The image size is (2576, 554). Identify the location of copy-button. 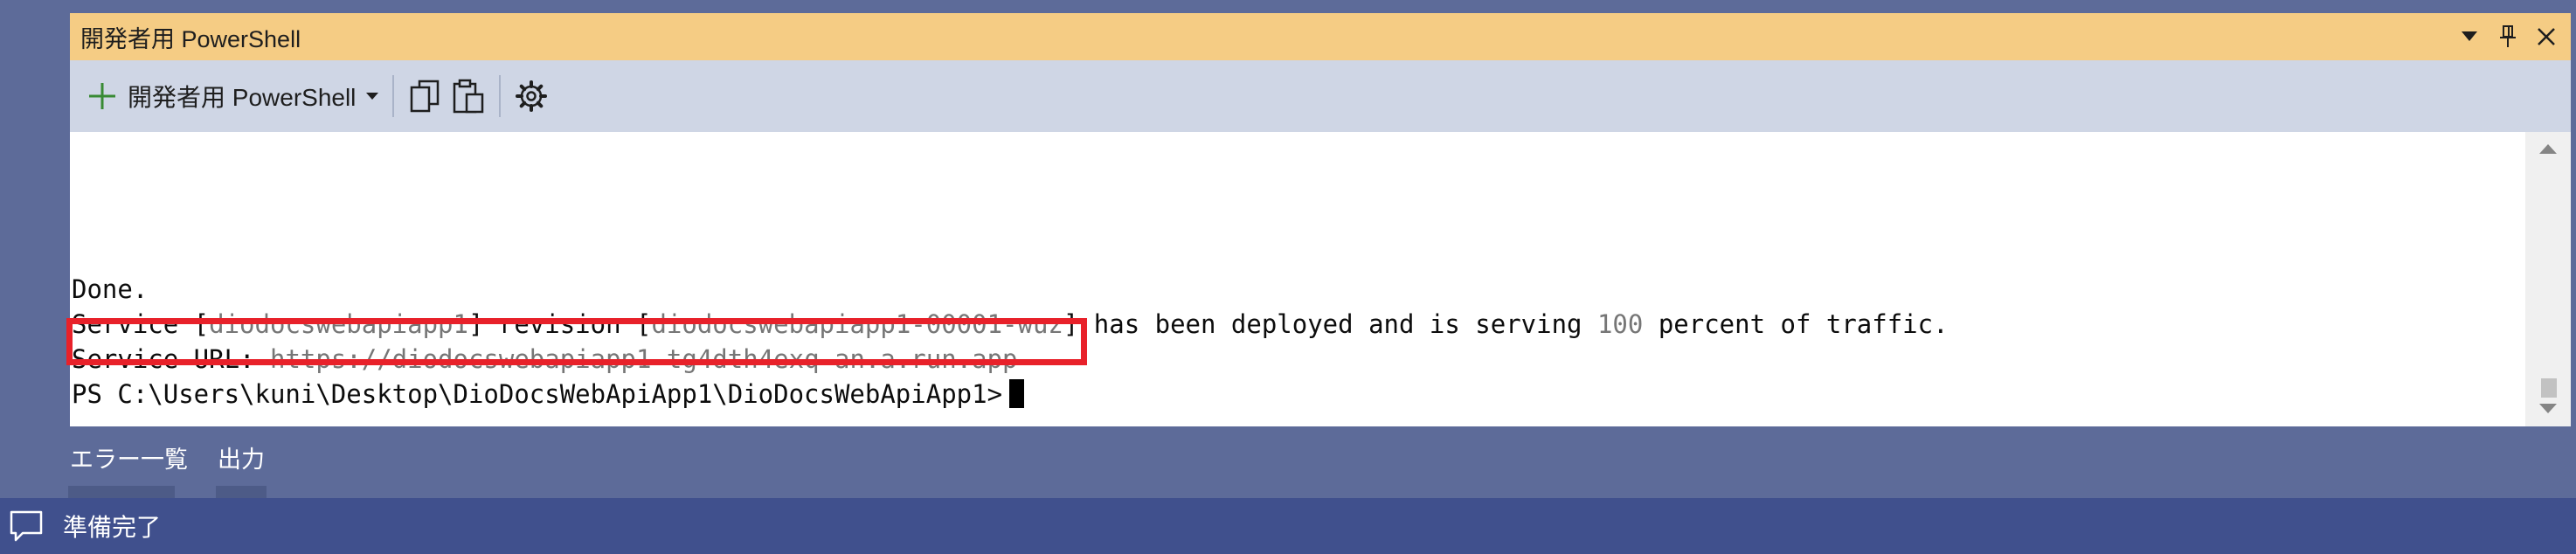
(425, 96).